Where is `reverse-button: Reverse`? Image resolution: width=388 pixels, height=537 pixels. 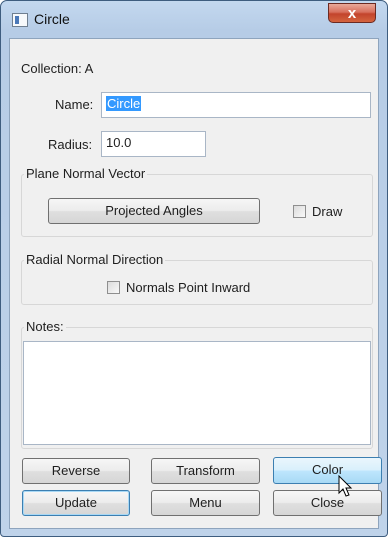 reverse-button: Reverse is located at coordinates (76, 471).